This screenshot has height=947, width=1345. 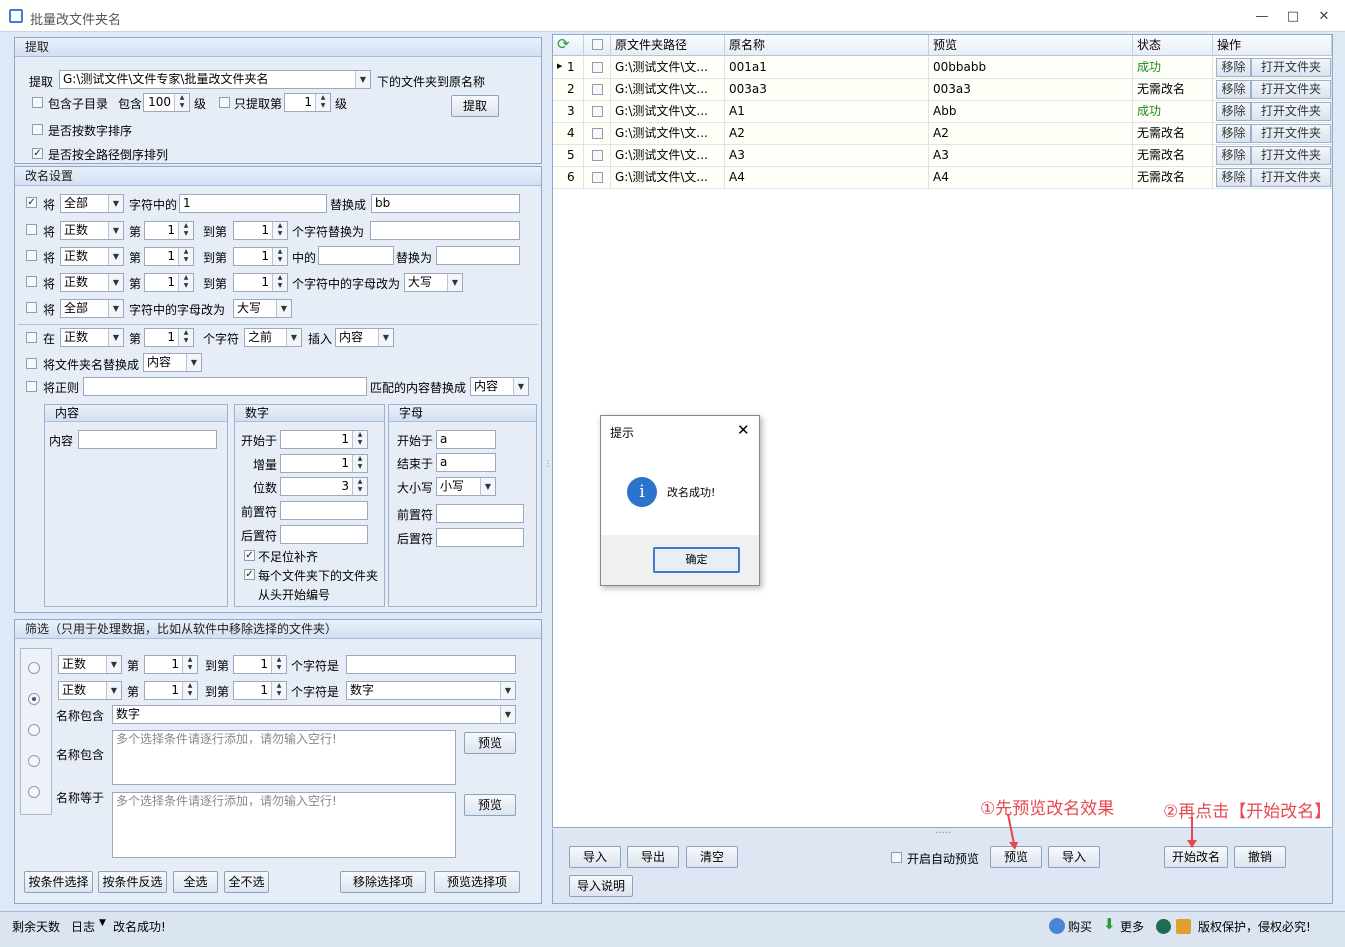 I want to click on filter1-scope: 正数 ▼, so click(x=90, y=664).